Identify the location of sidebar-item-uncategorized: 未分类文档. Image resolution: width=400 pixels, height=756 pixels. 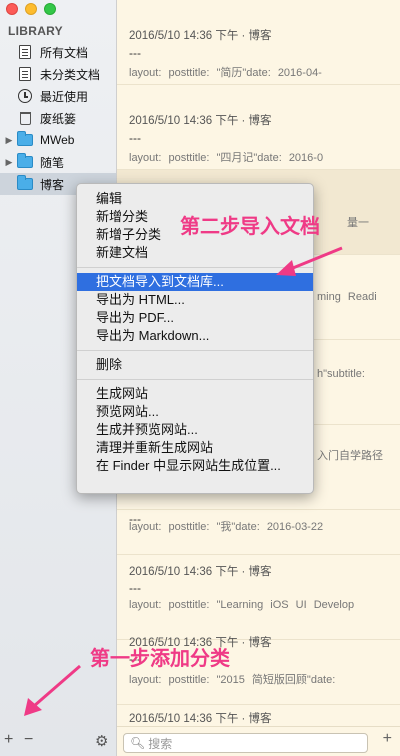
(58, 74).